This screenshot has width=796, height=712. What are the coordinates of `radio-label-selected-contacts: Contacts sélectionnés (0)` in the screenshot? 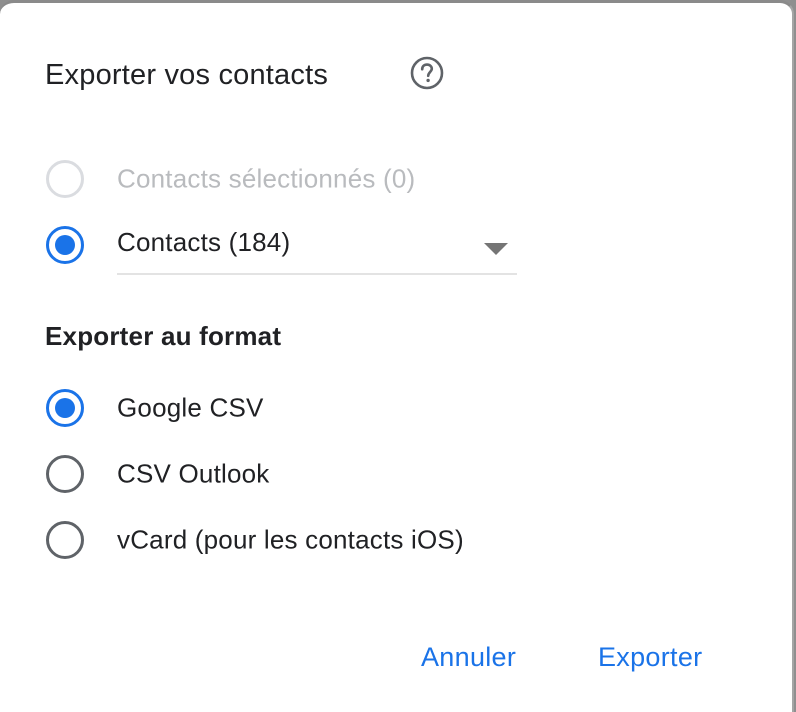 It's located at (266, 178).